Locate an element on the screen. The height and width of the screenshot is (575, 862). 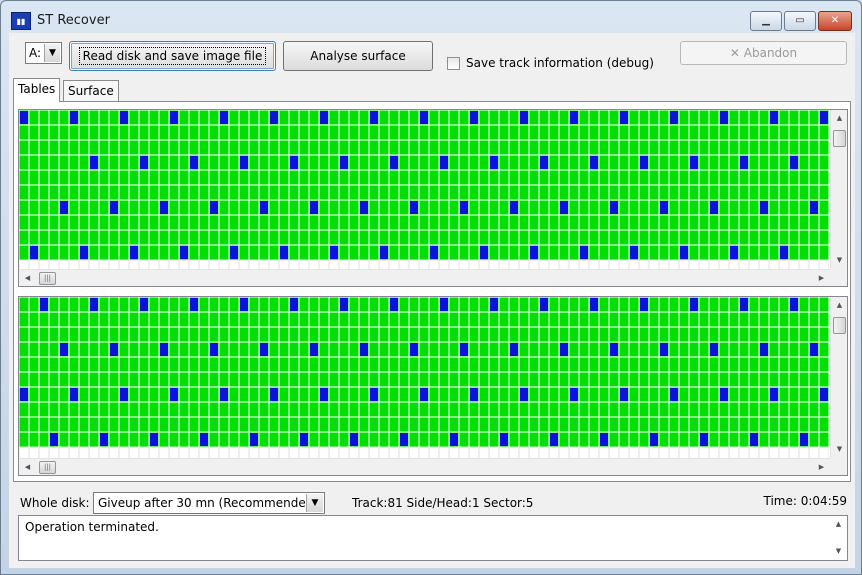
grid-1-vertical-scrollbar: ▲ ▼ is located at coordinates (838, 377).